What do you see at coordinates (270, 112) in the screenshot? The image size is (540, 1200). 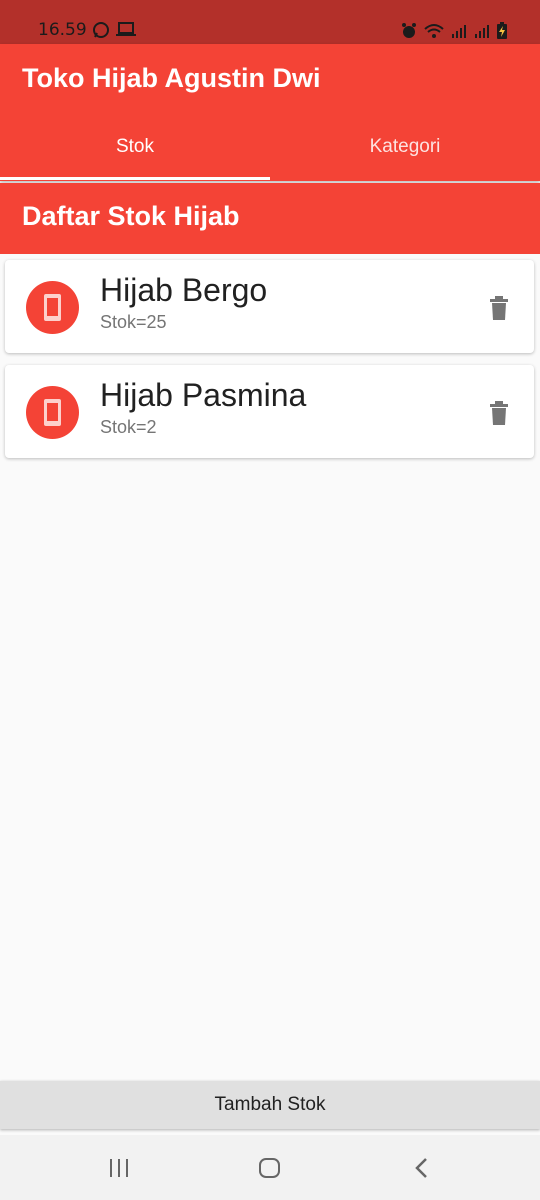 I see `app-bar: Toko Hijab Agustin Dwi Stok Kategori` at bounding box center [270, 112].